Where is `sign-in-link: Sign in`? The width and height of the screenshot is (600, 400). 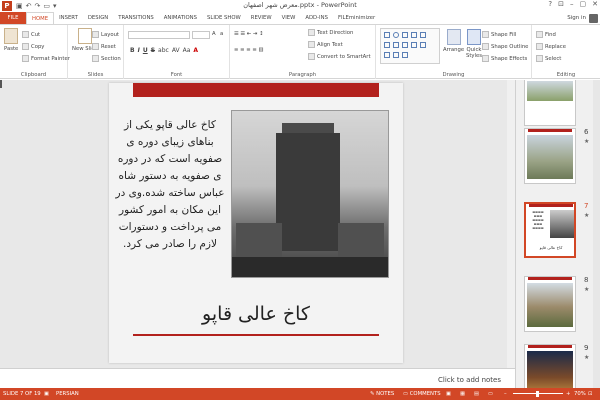 sign-in-link: Sign in is located at coordinates (576, 18).